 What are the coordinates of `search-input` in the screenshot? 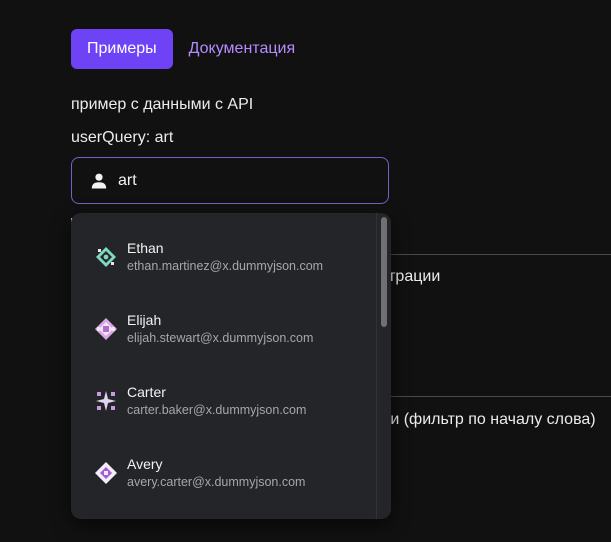 It's located at (238, 180).